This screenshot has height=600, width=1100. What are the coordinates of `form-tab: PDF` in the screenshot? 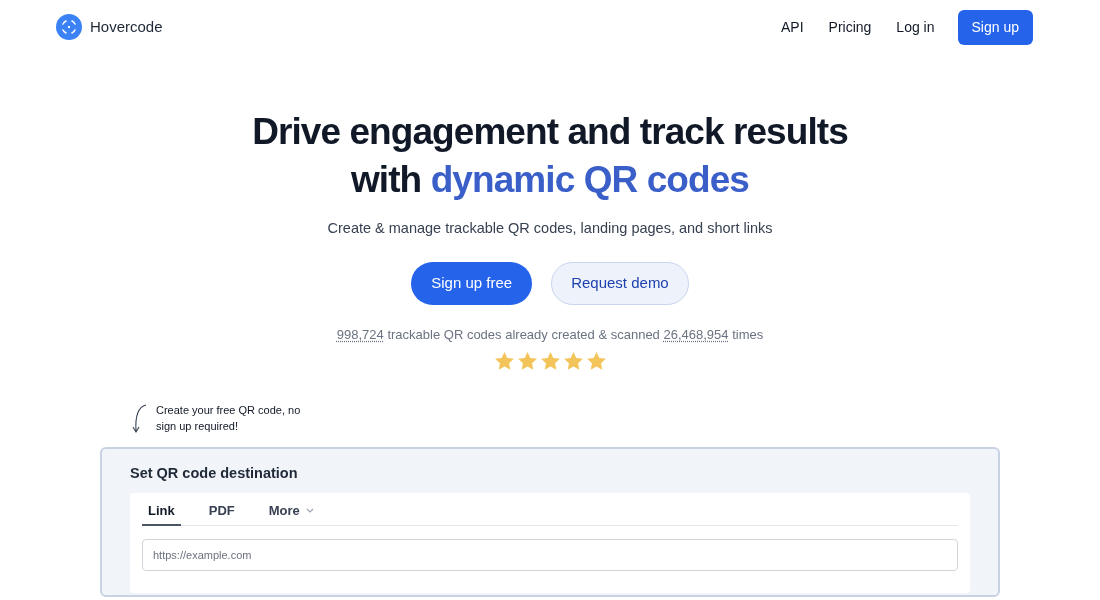 It's located at (221, 513).